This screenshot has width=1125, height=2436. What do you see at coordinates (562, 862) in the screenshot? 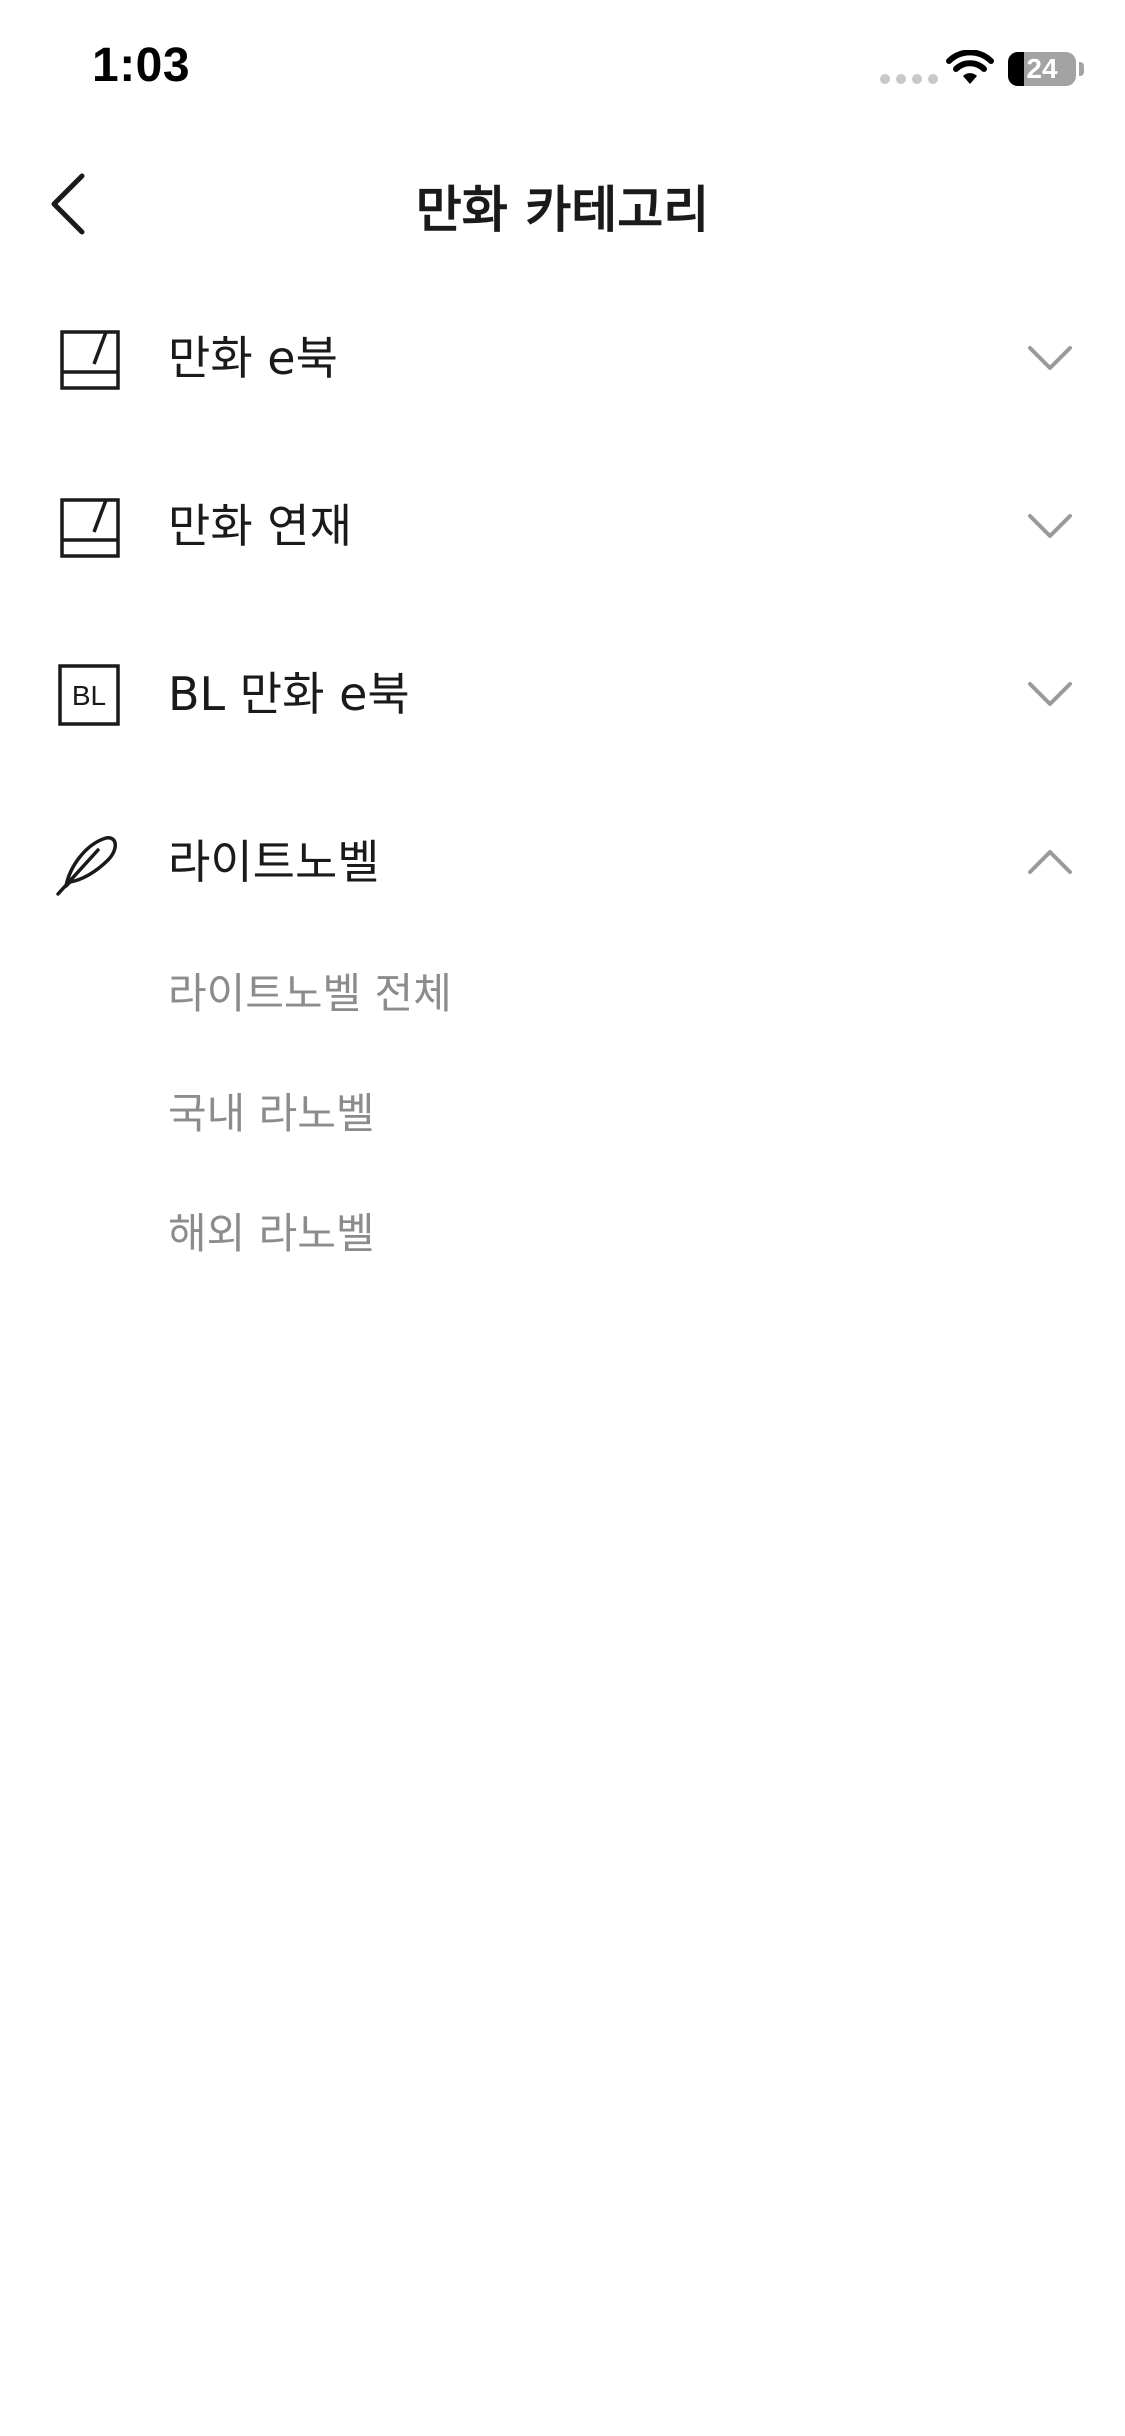
I see `category-light-novel: 라이트노벨` at bounding box center [562, 862].